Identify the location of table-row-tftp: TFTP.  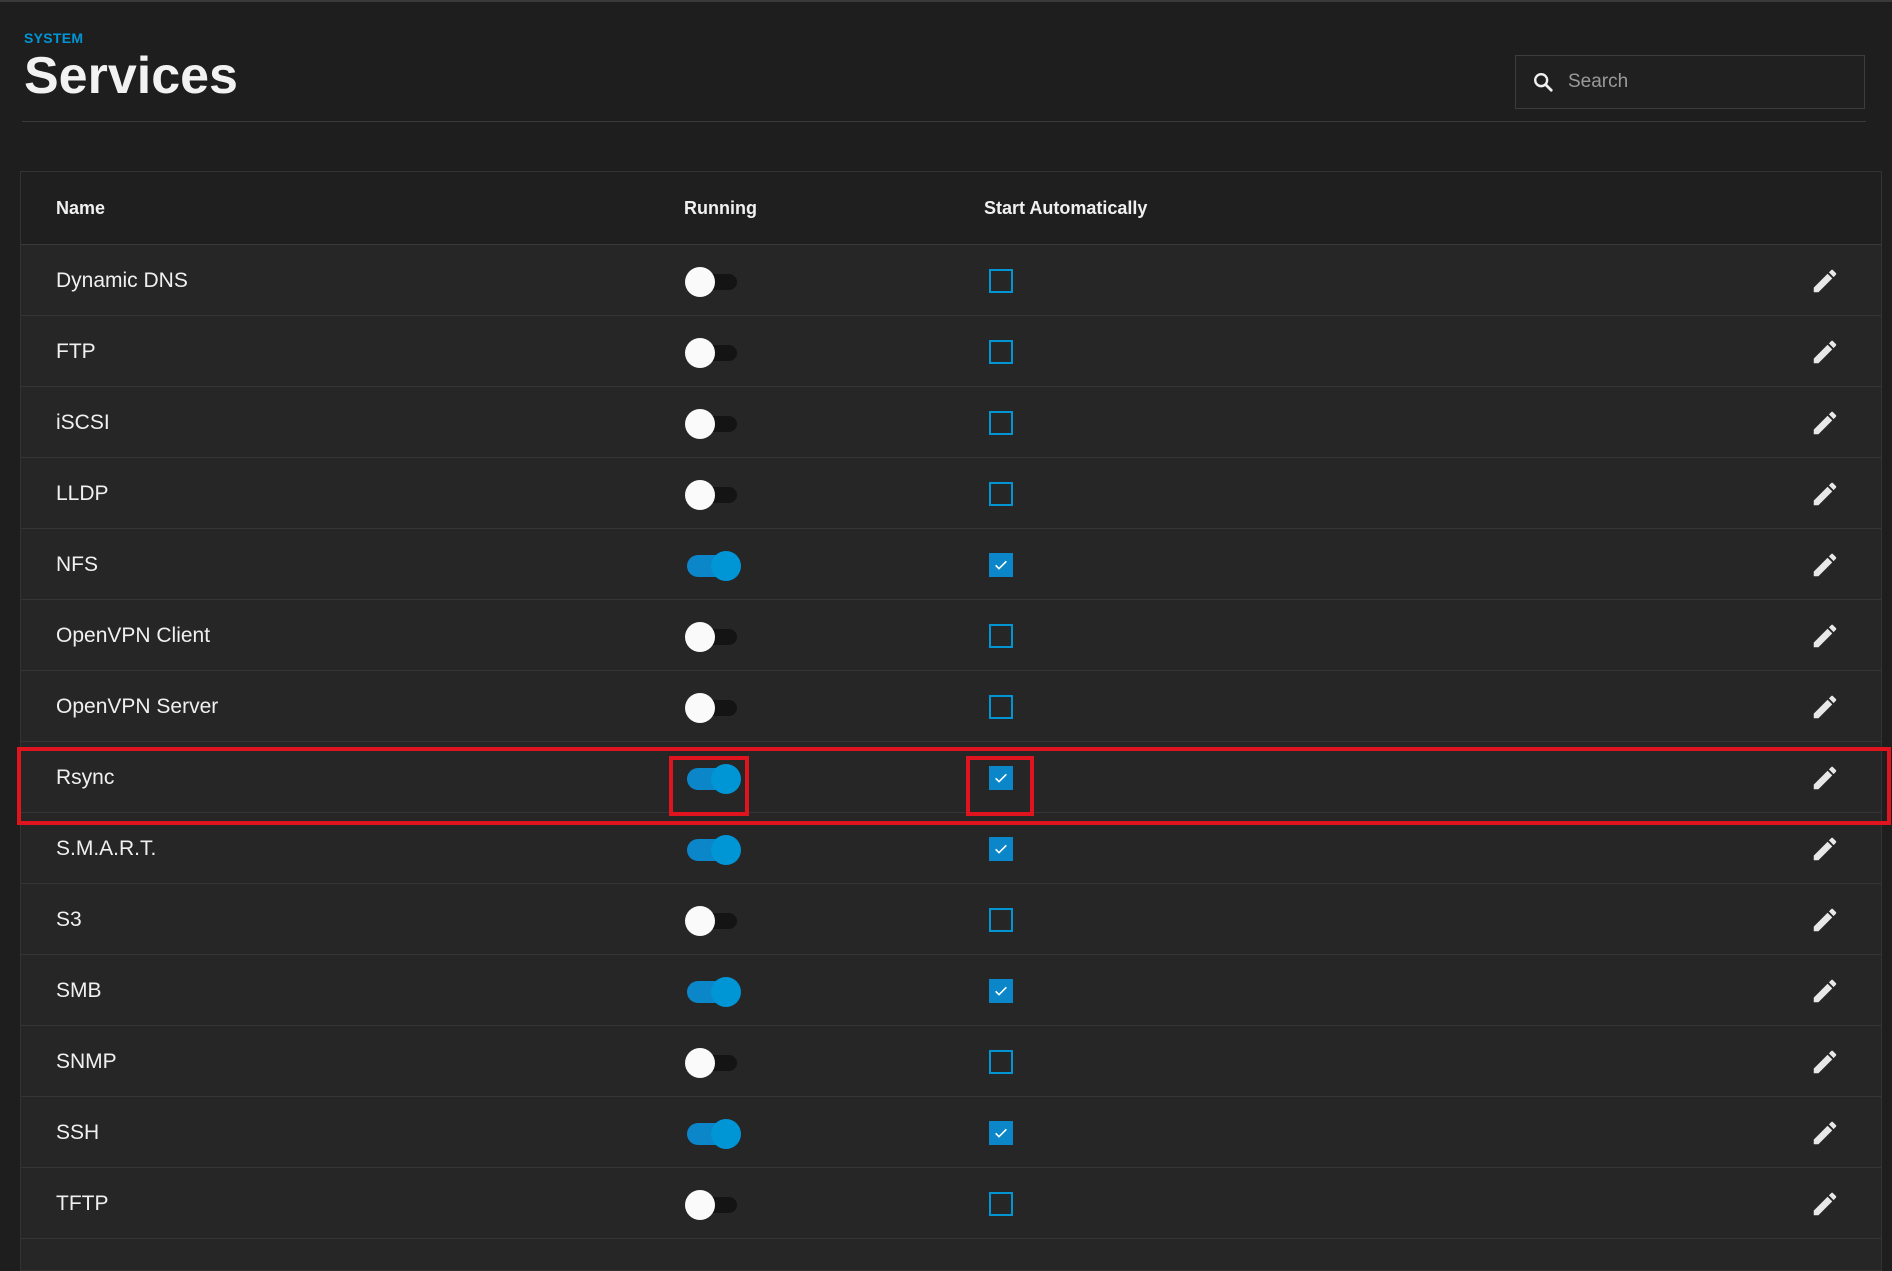
(951, 1203).